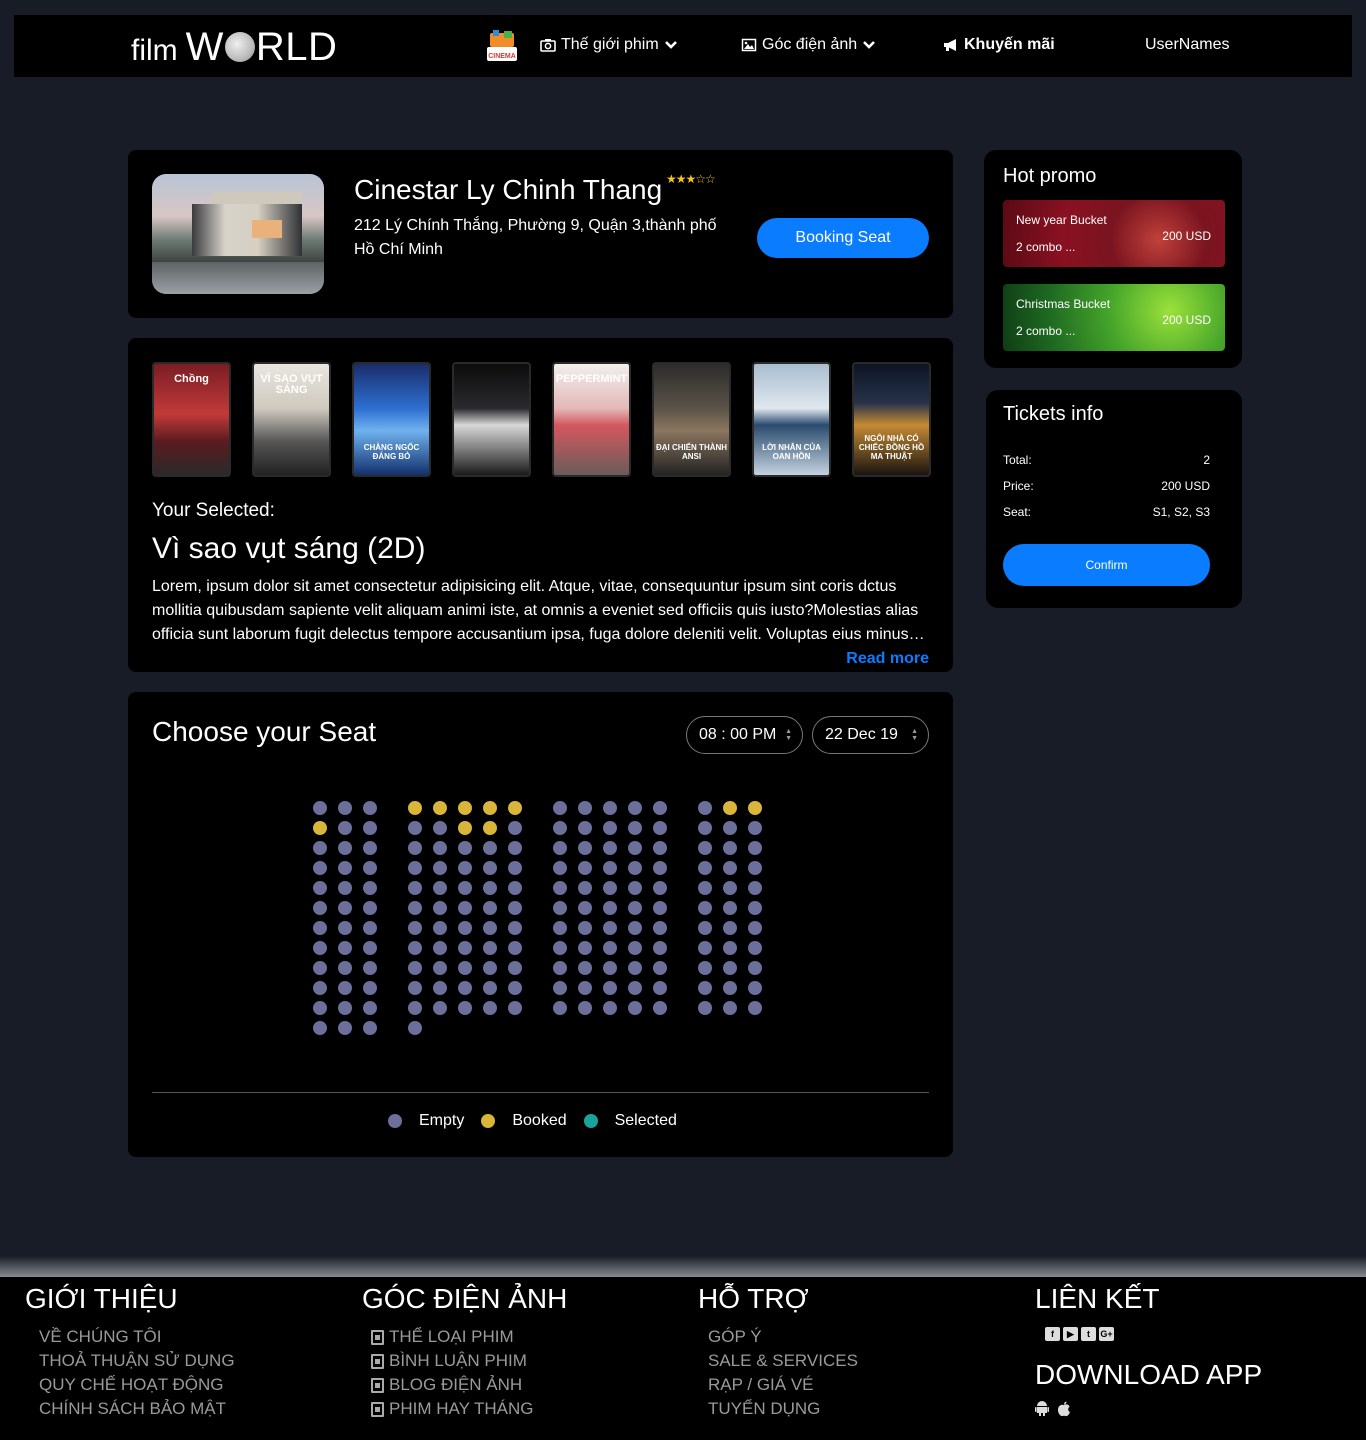 The image size is (1366, 1440). I want to click on footer-link: BLOG ĐIỆN ẢNH, so click(469, 1385).